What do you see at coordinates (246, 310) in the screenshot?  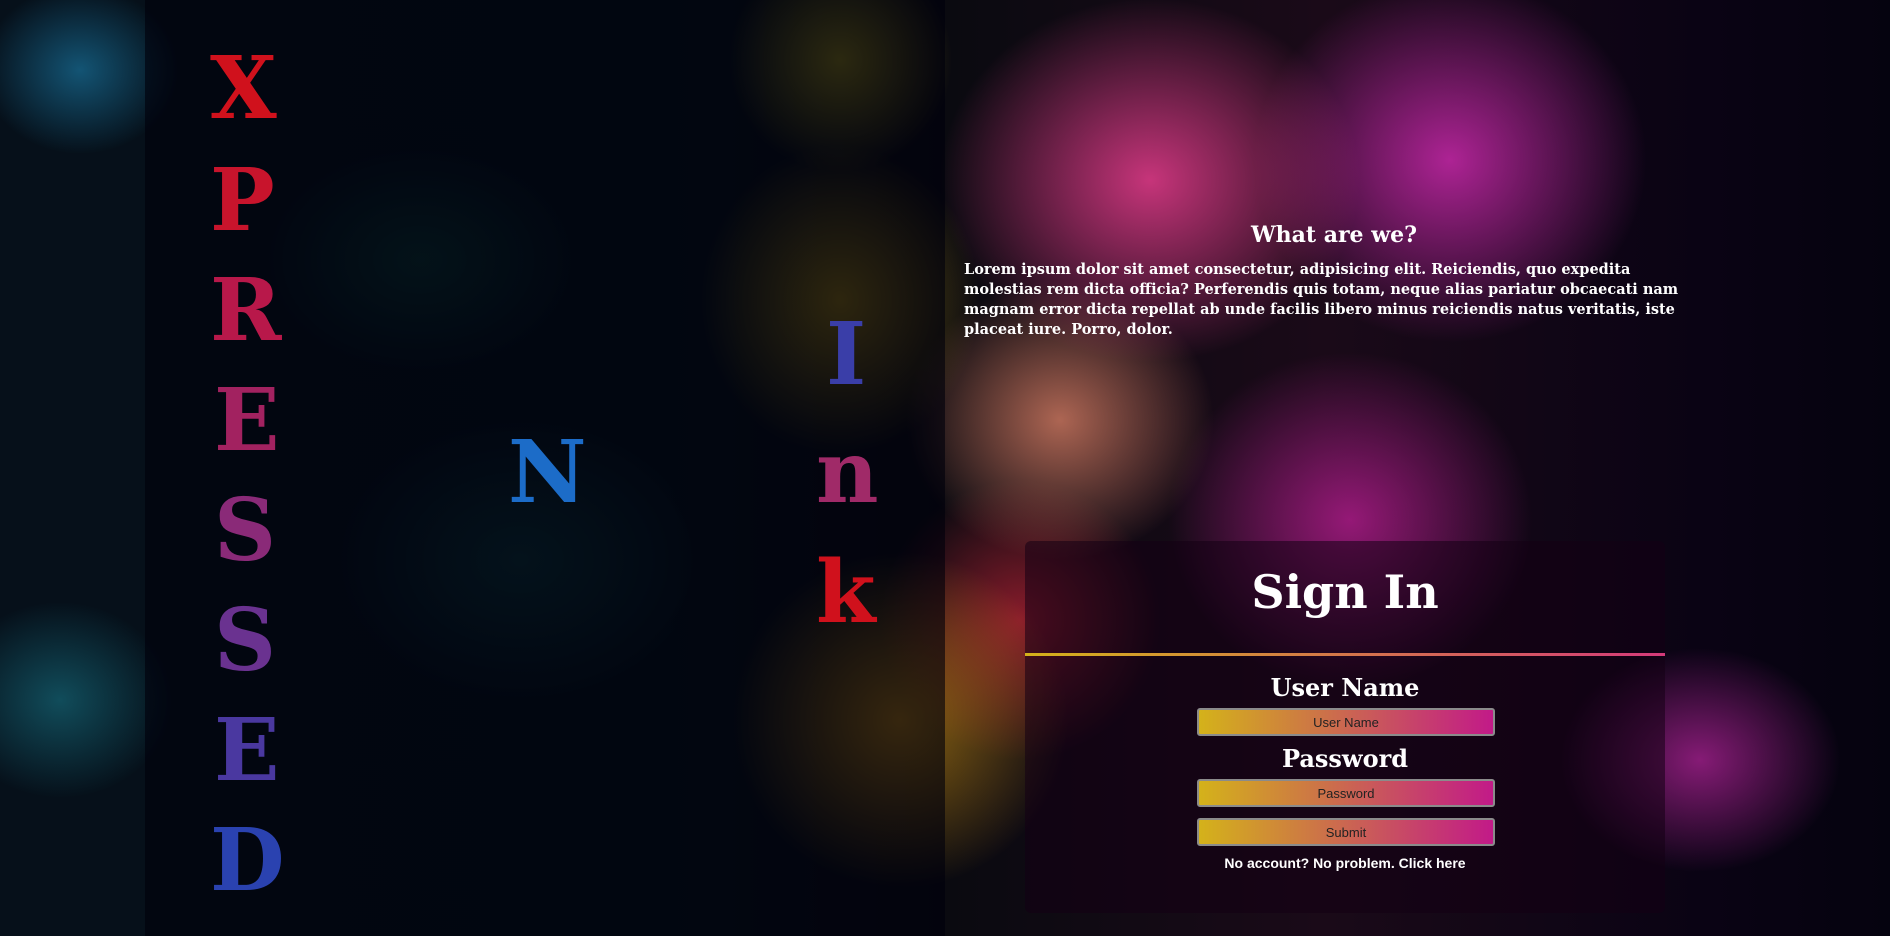 I see `brand-letter-r: R` at bounding box center [246, 310].